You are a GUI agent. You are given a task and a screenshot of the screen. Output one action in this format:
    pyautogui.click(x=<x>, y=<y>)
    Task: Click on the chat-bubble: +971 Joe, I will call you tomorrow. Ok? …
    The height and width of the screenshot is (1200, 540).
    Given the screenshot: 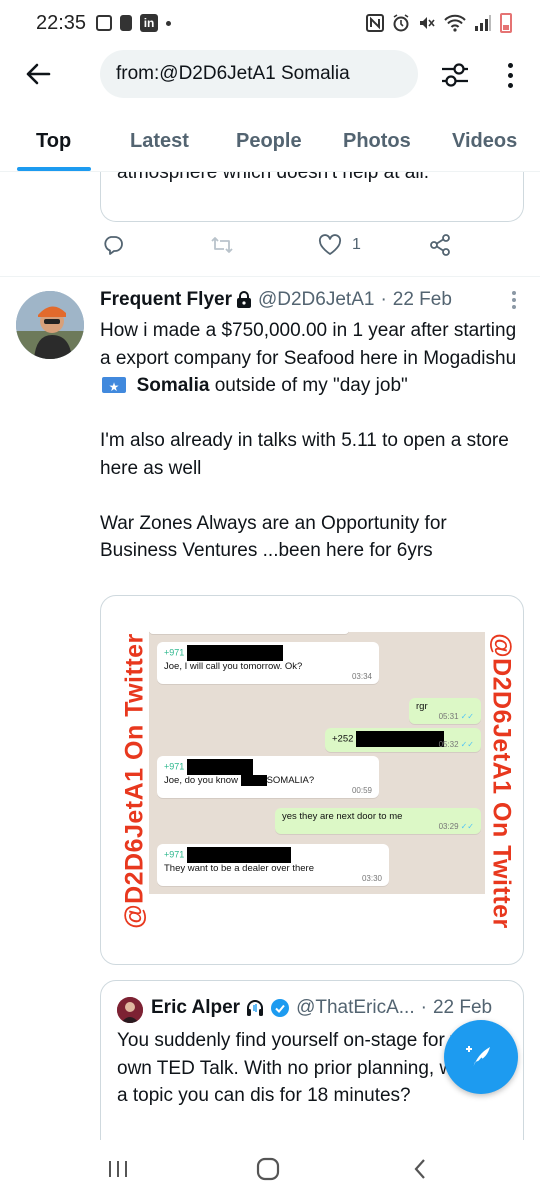 What is the action you would take?
    pyautogui.click(x=268, y=663)
    